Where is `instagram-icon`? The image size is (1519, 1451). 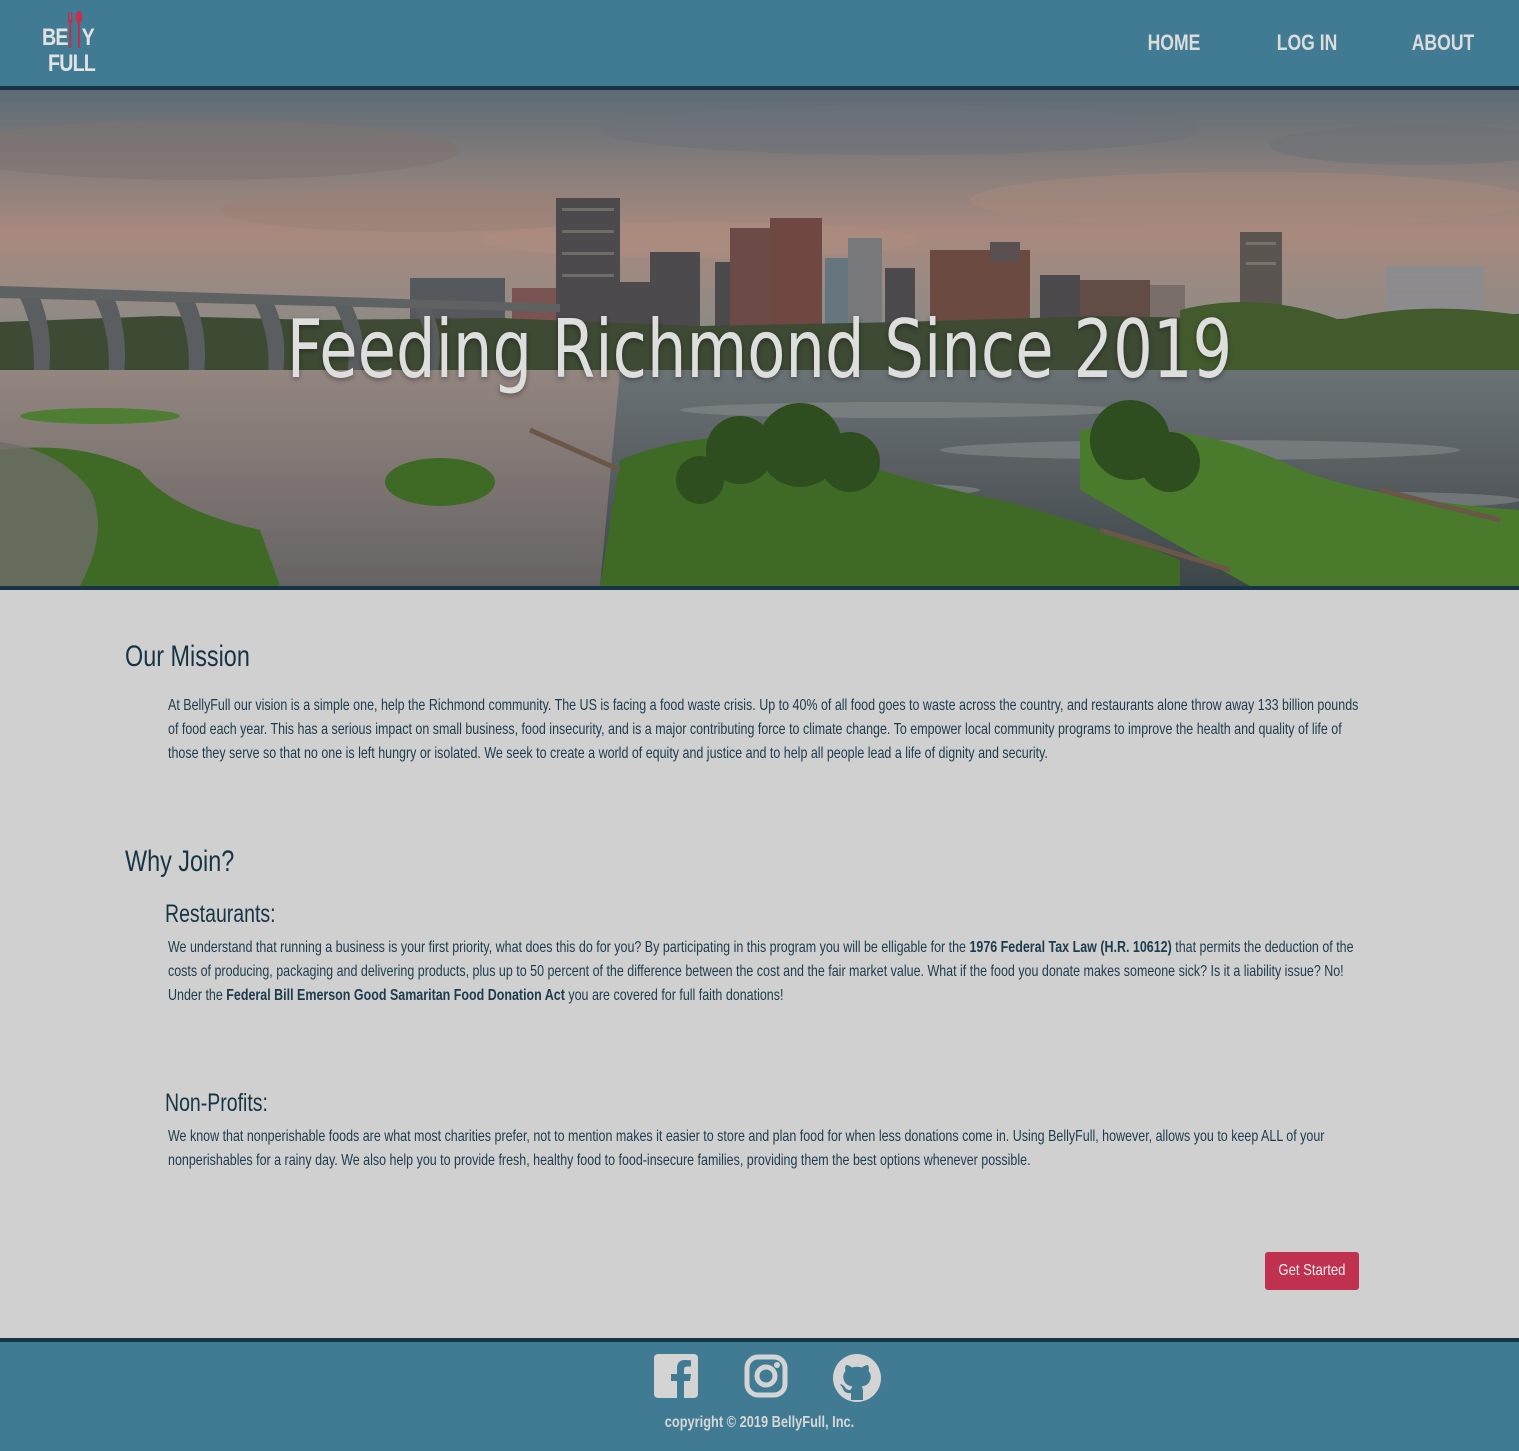
instagram-icon is located at coordinates (766, 1376).